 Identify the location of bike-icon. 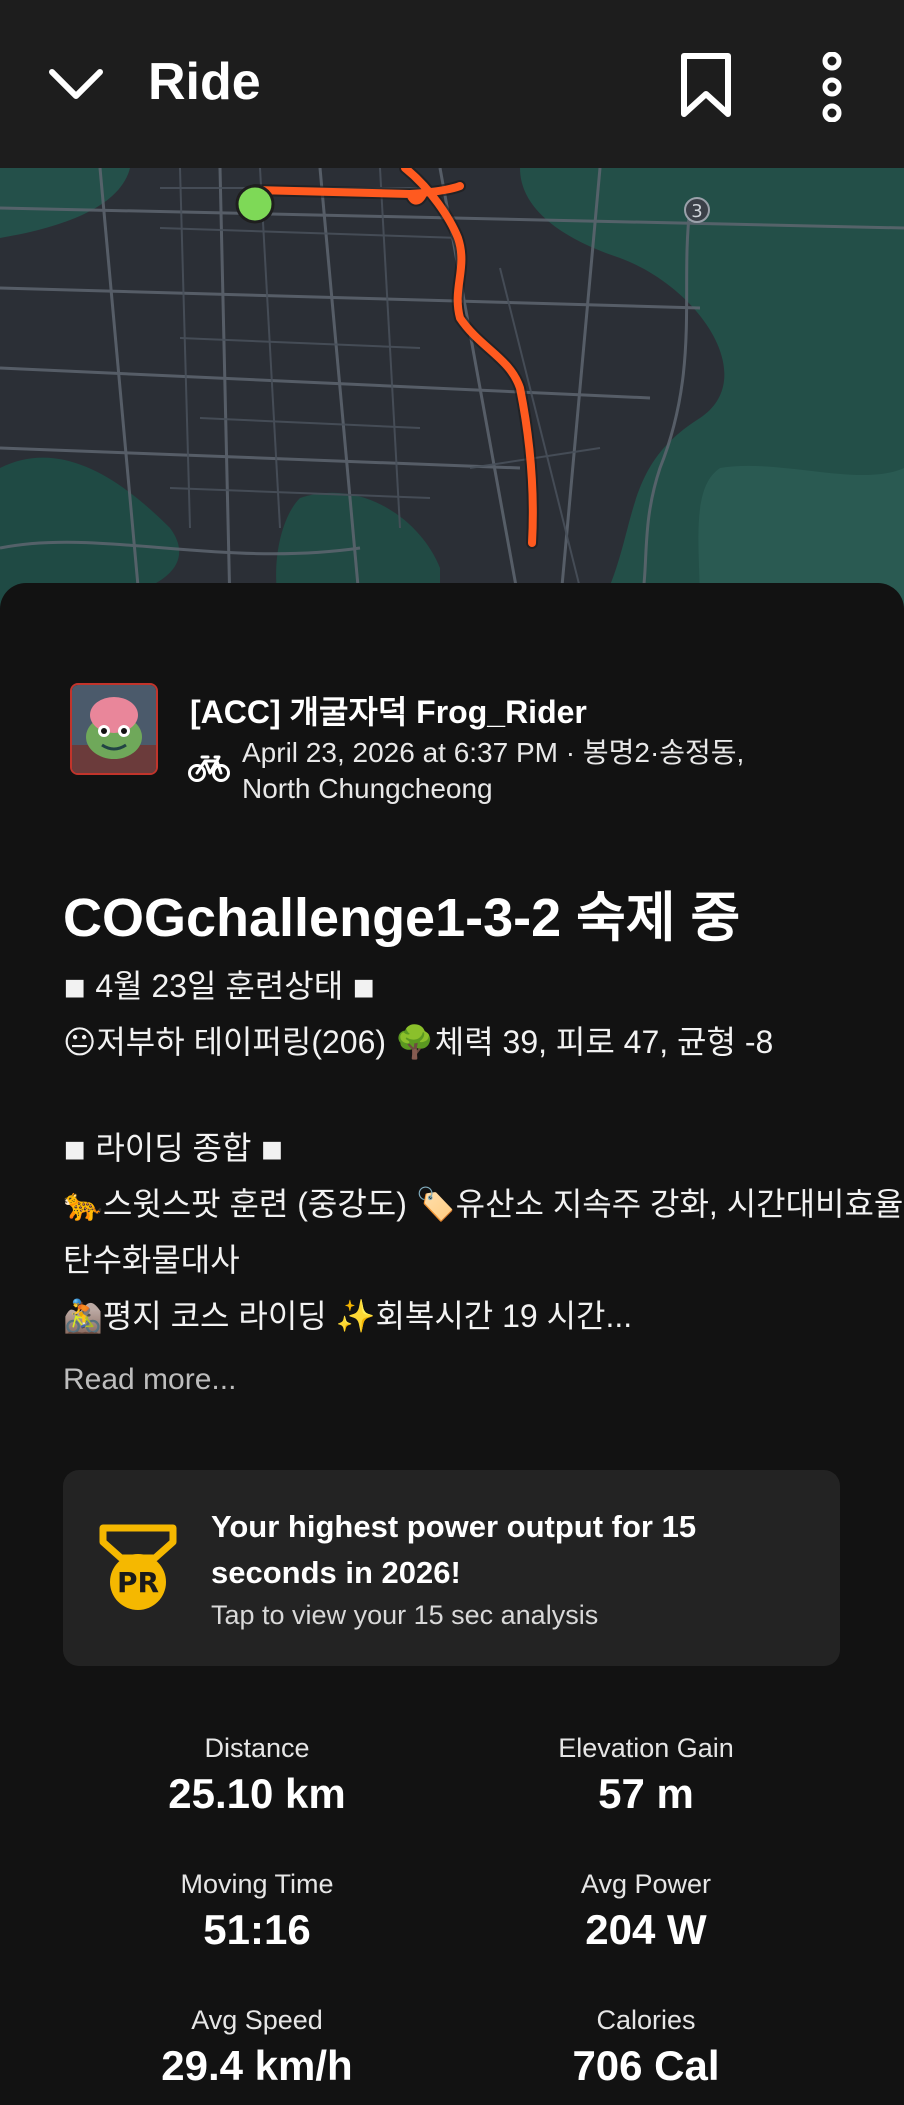
(209, 768).